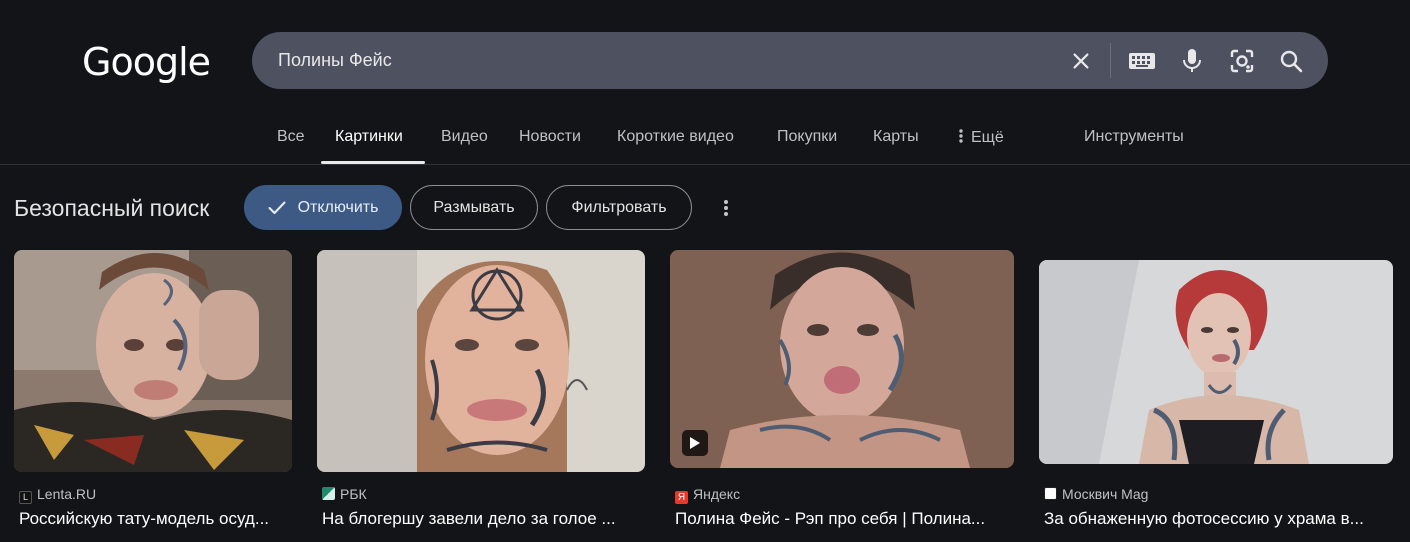 Image resolution: width=1410 pixels, height=542 pixels. What do you see at coordinates (369, 137) in the screenshot?
I see `tab-images: Картинки` at bounding box center [369, 137].